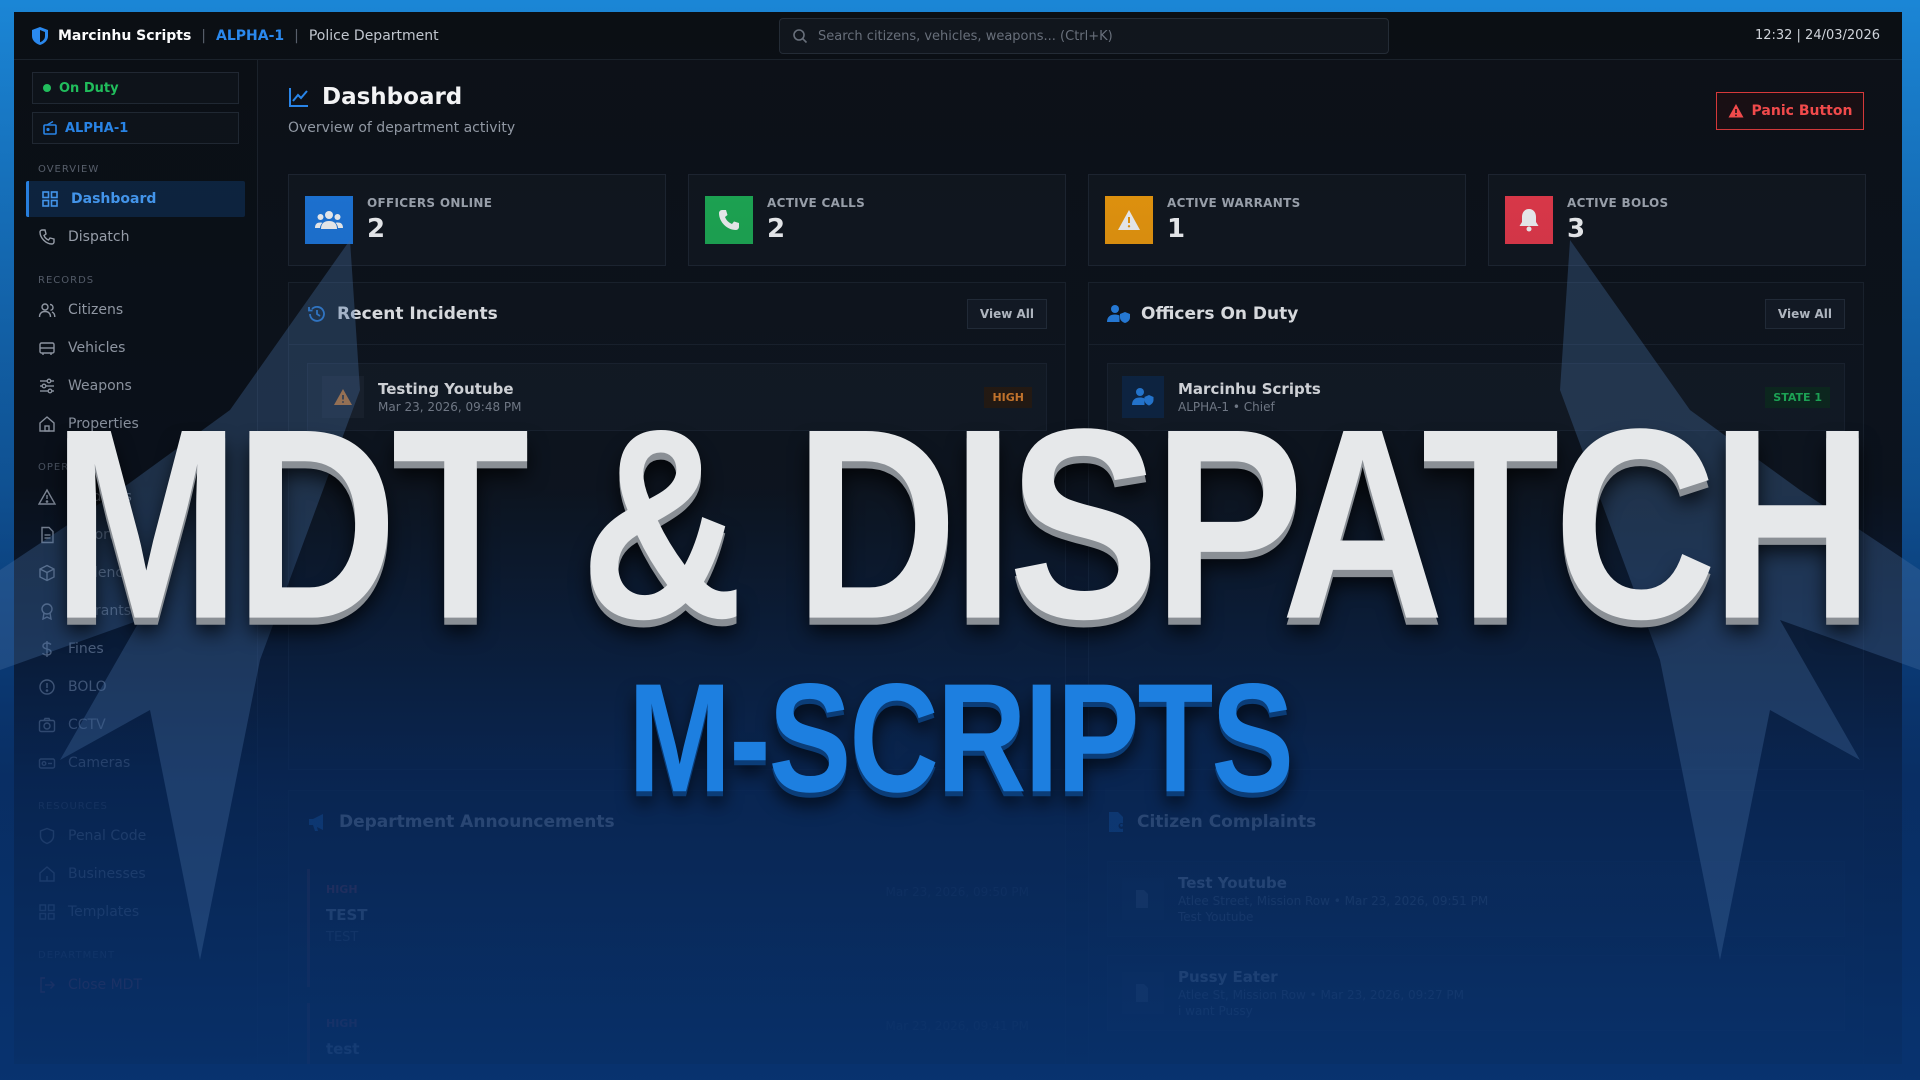  What do you see at coordinates (73, 806) in the screenshot?
I see `section-resources: RESOURCES` at bounding box center [73, 806].